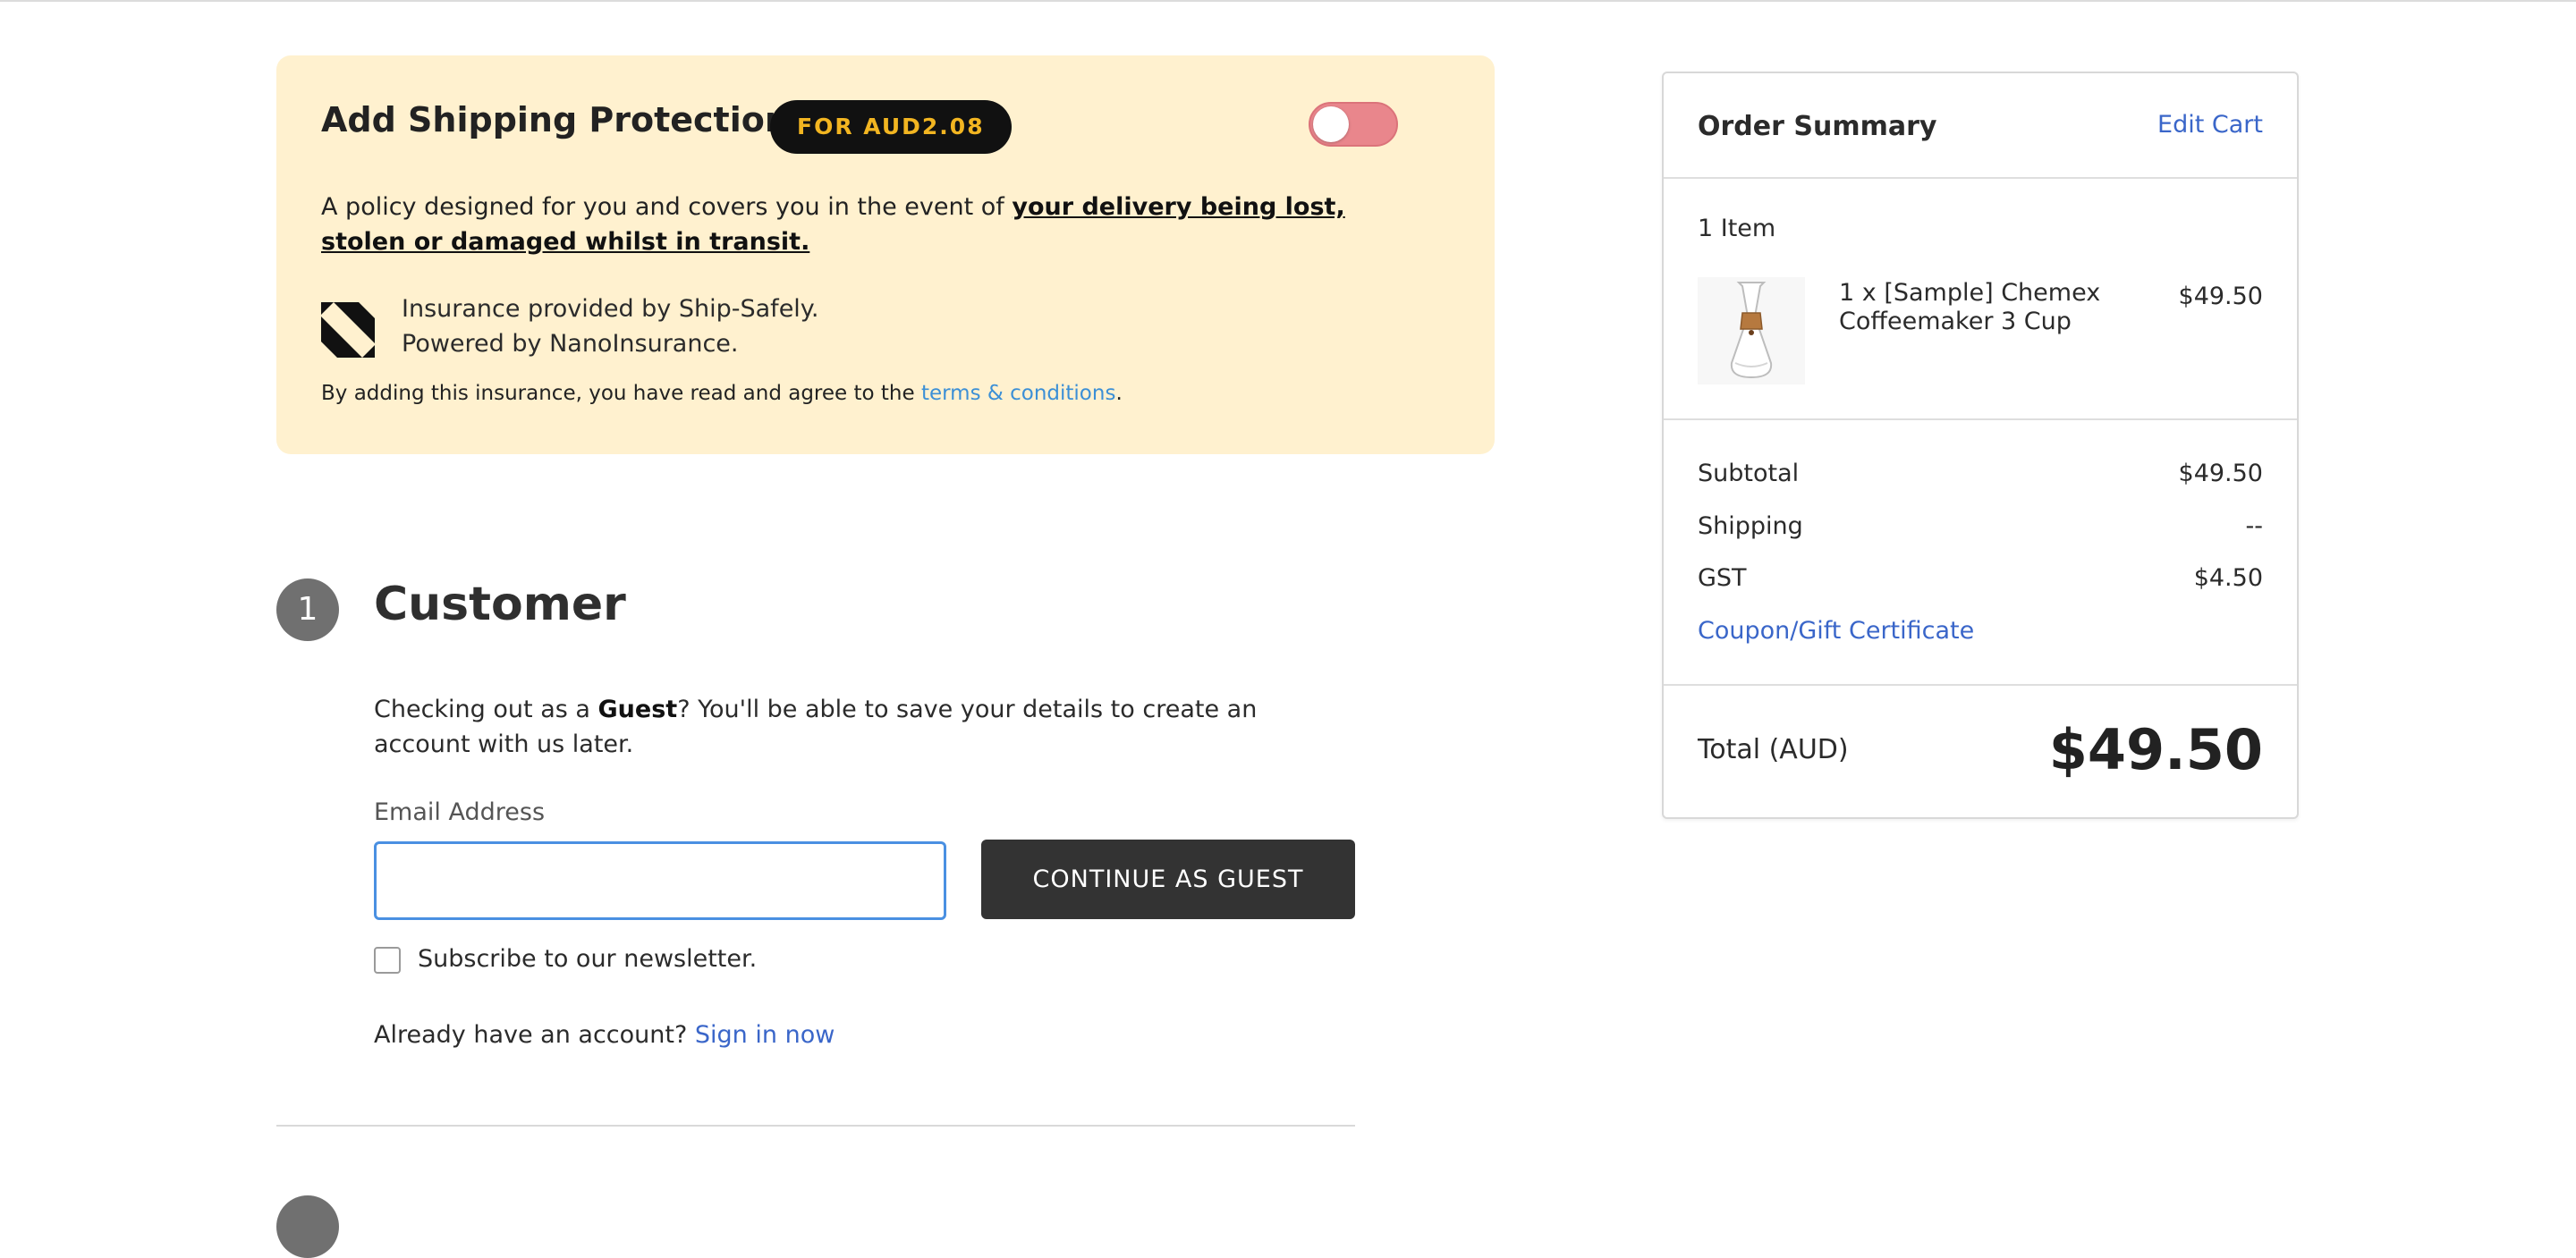 The width and height of the screenshot is (2576, 1258). Describe the element at coordinates (2210, 125) in the screenshot. I see `edit-cart-link: Edit Cart` at that location.